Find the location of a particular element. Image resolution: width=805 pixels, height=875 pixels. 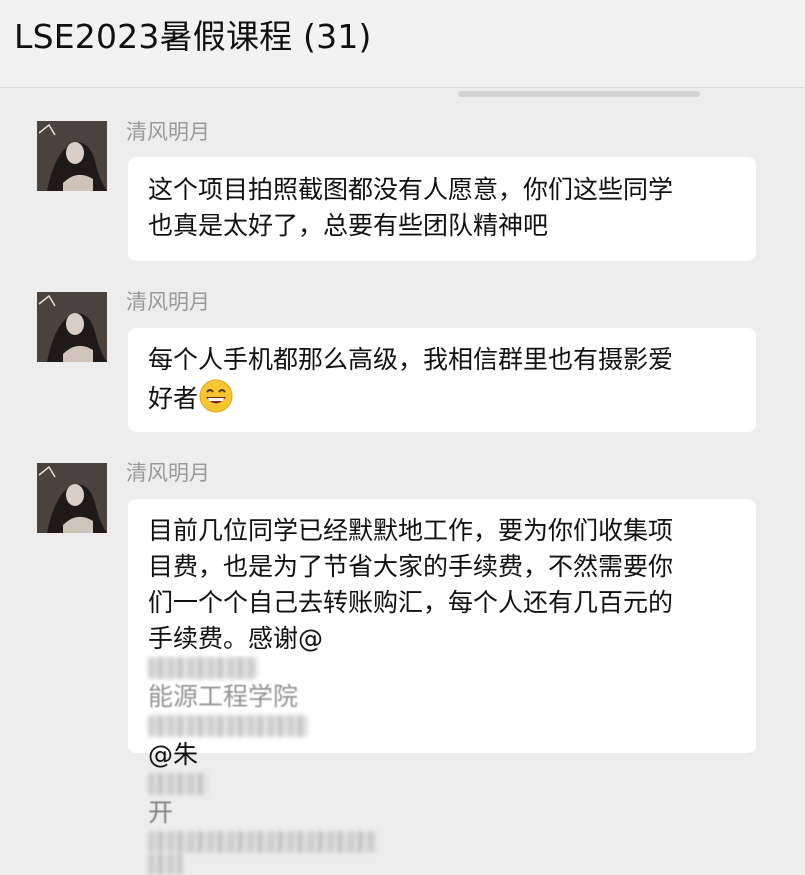

message-text: 好者 is located at coordinates (173, 398).